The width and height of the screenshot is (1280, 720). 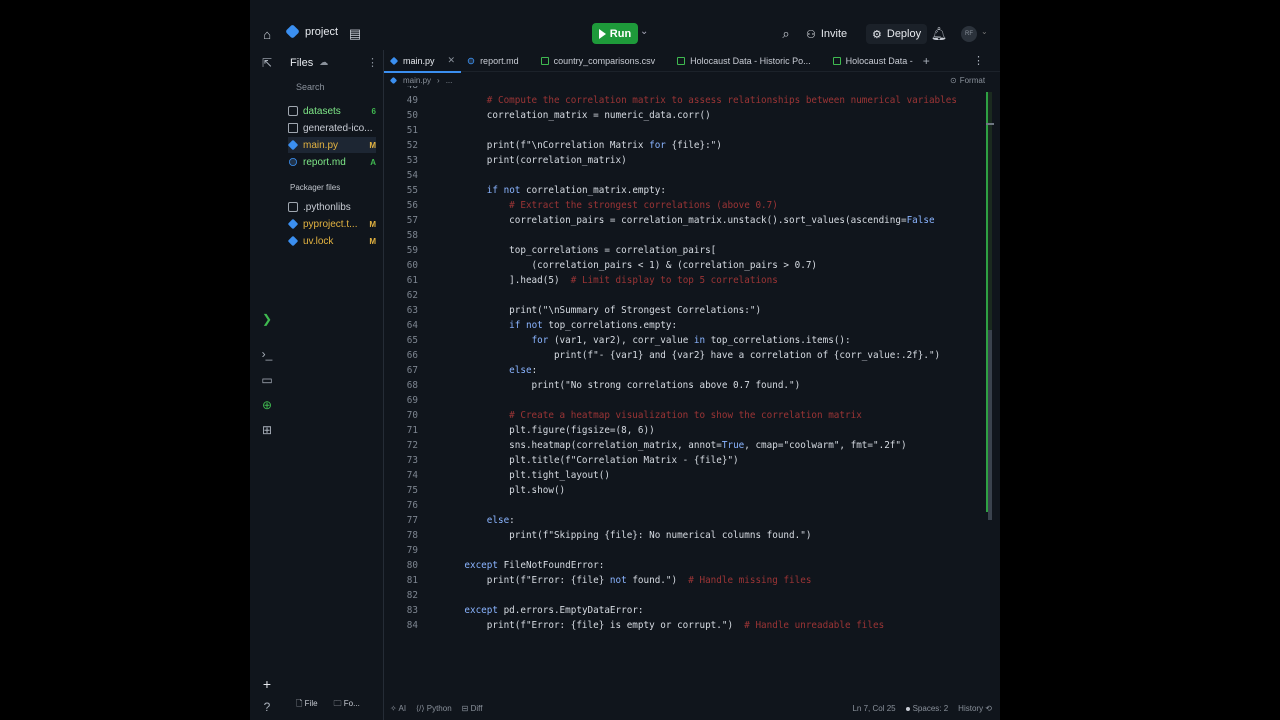 What do you see at coordinates (684, 89) in the screenshot?
I see `code-line: 48` at bounding box center [684, 89].